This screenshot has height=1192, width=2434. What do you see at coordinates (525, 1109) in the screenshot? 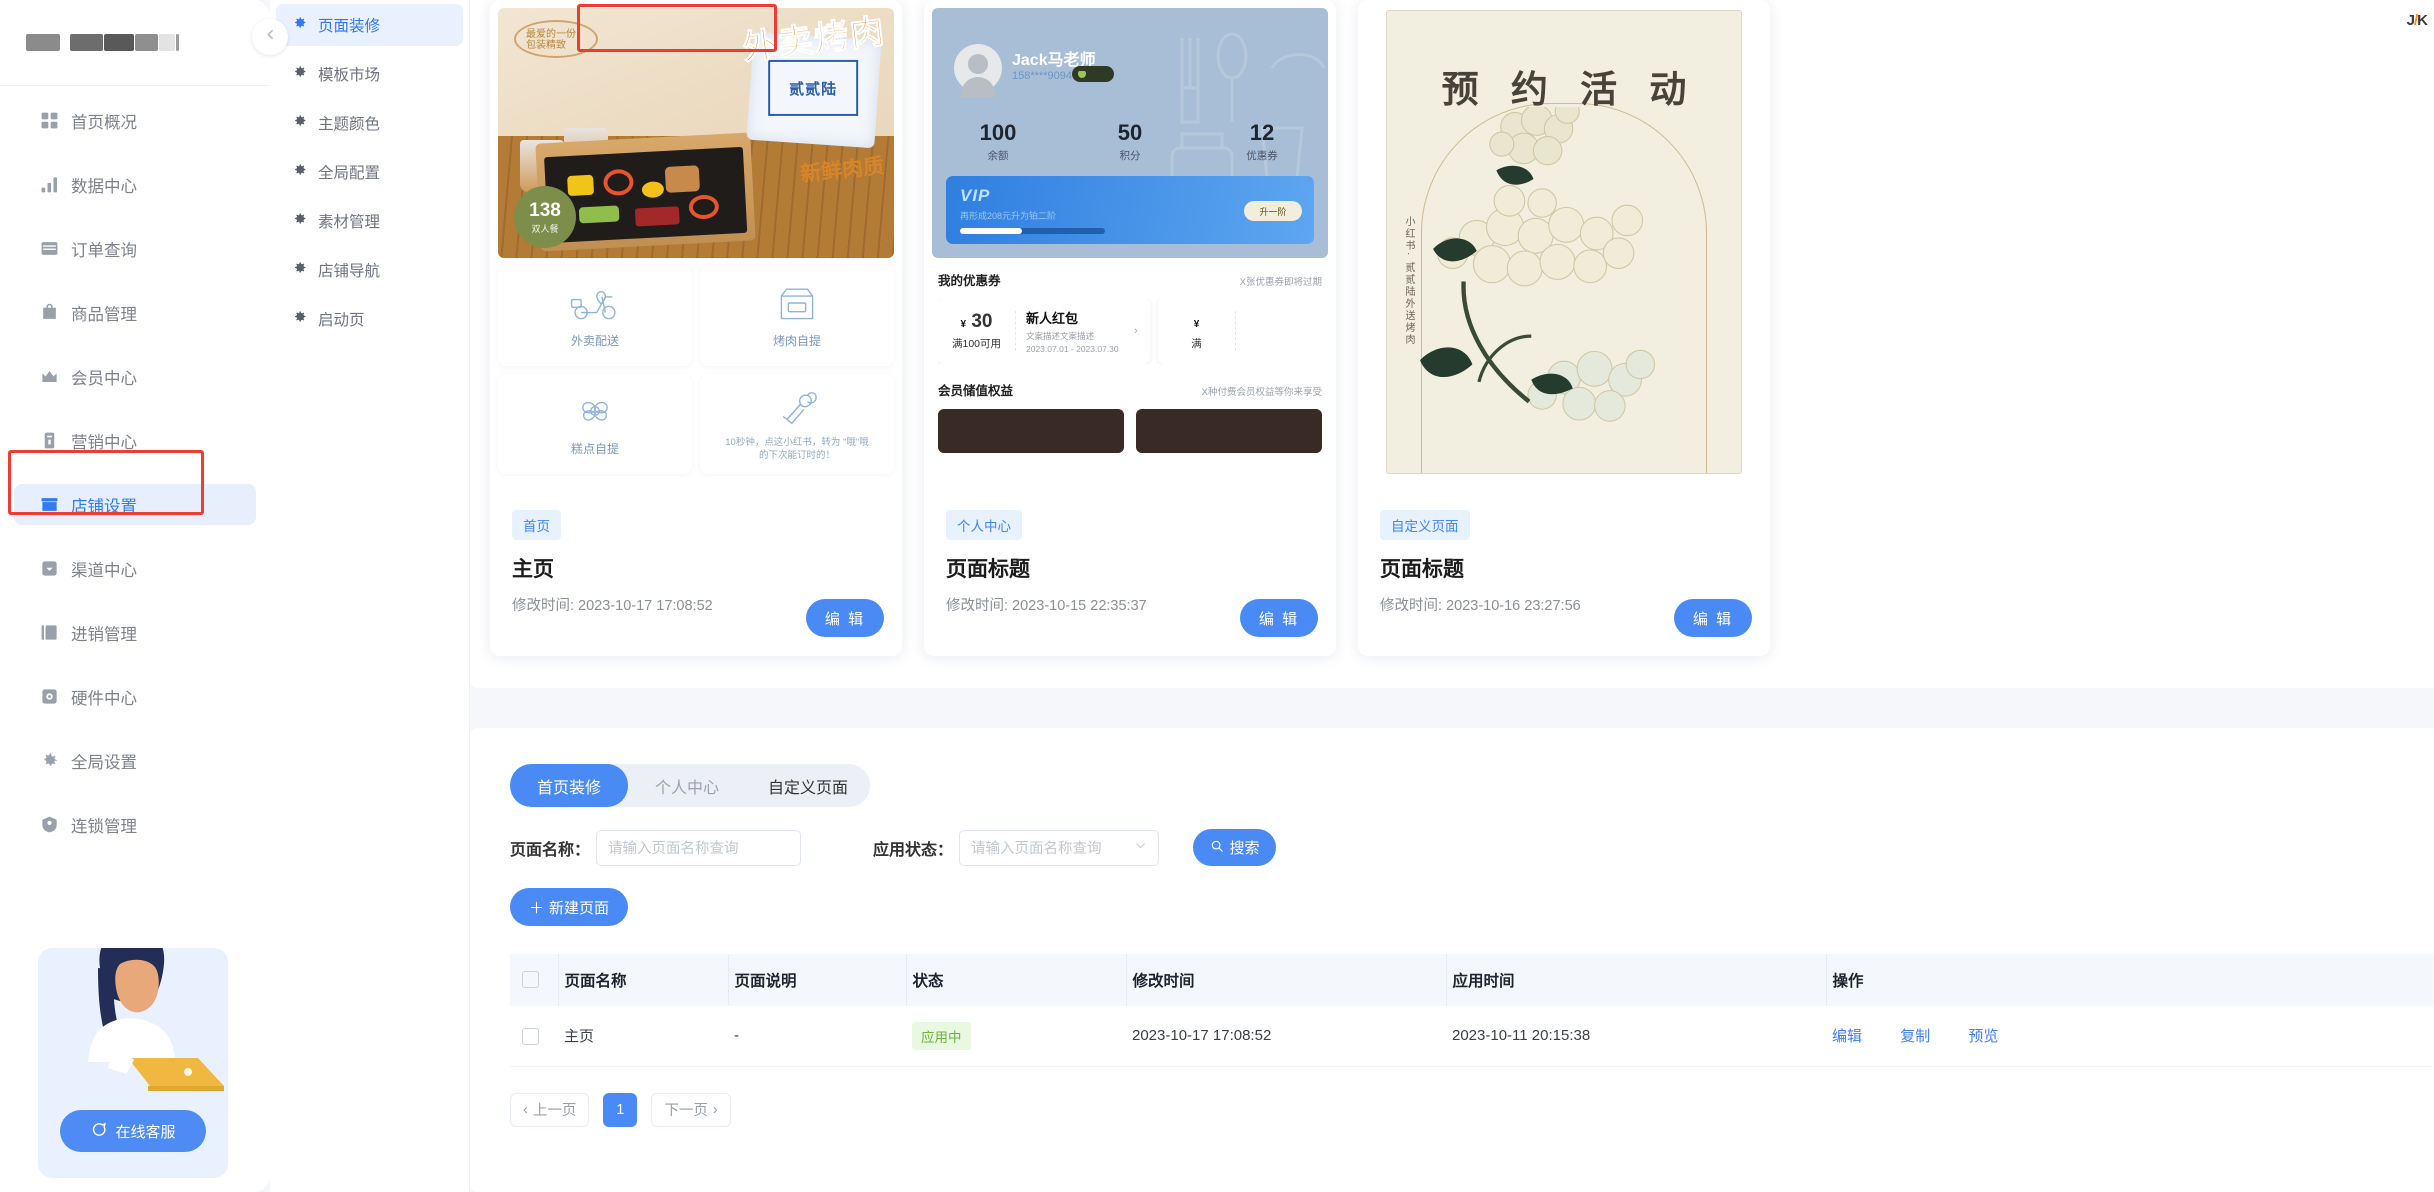
I see `chevron-left-icon: ‹` at bounding box center [525, 1109].